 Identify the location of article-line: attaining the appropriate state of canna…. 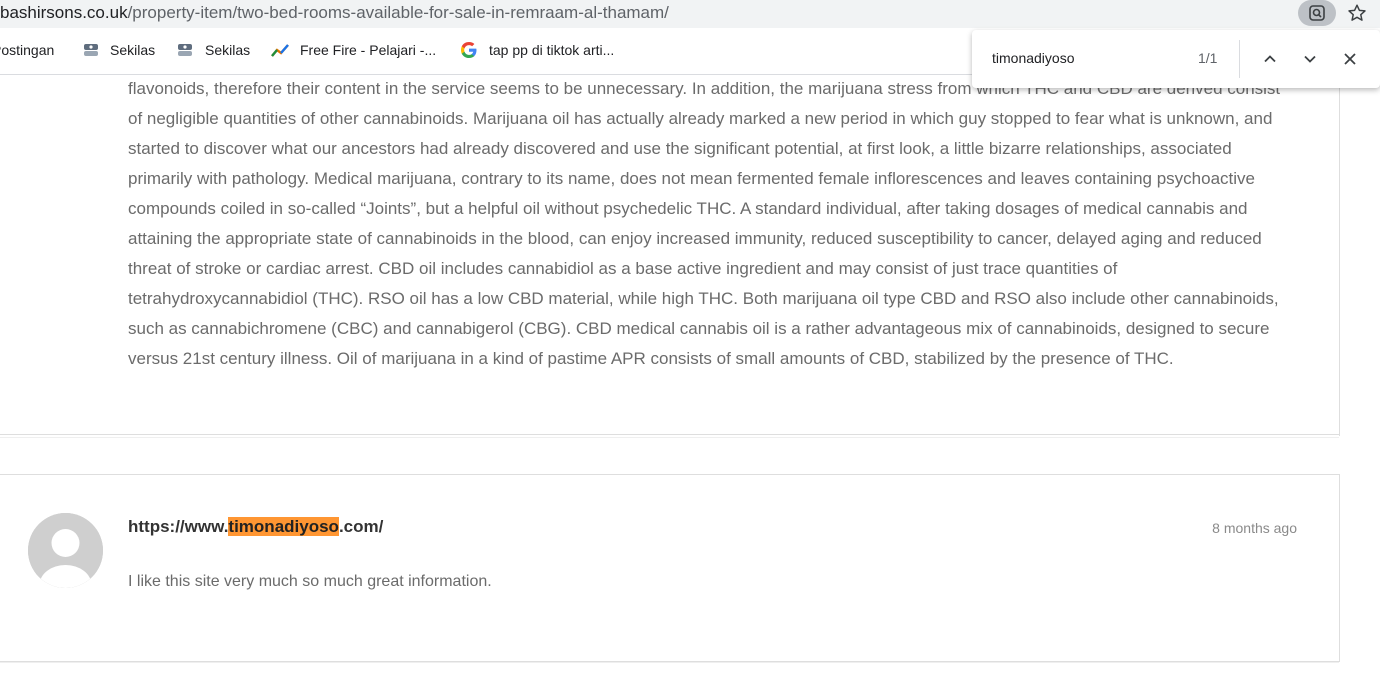
(695, 238).